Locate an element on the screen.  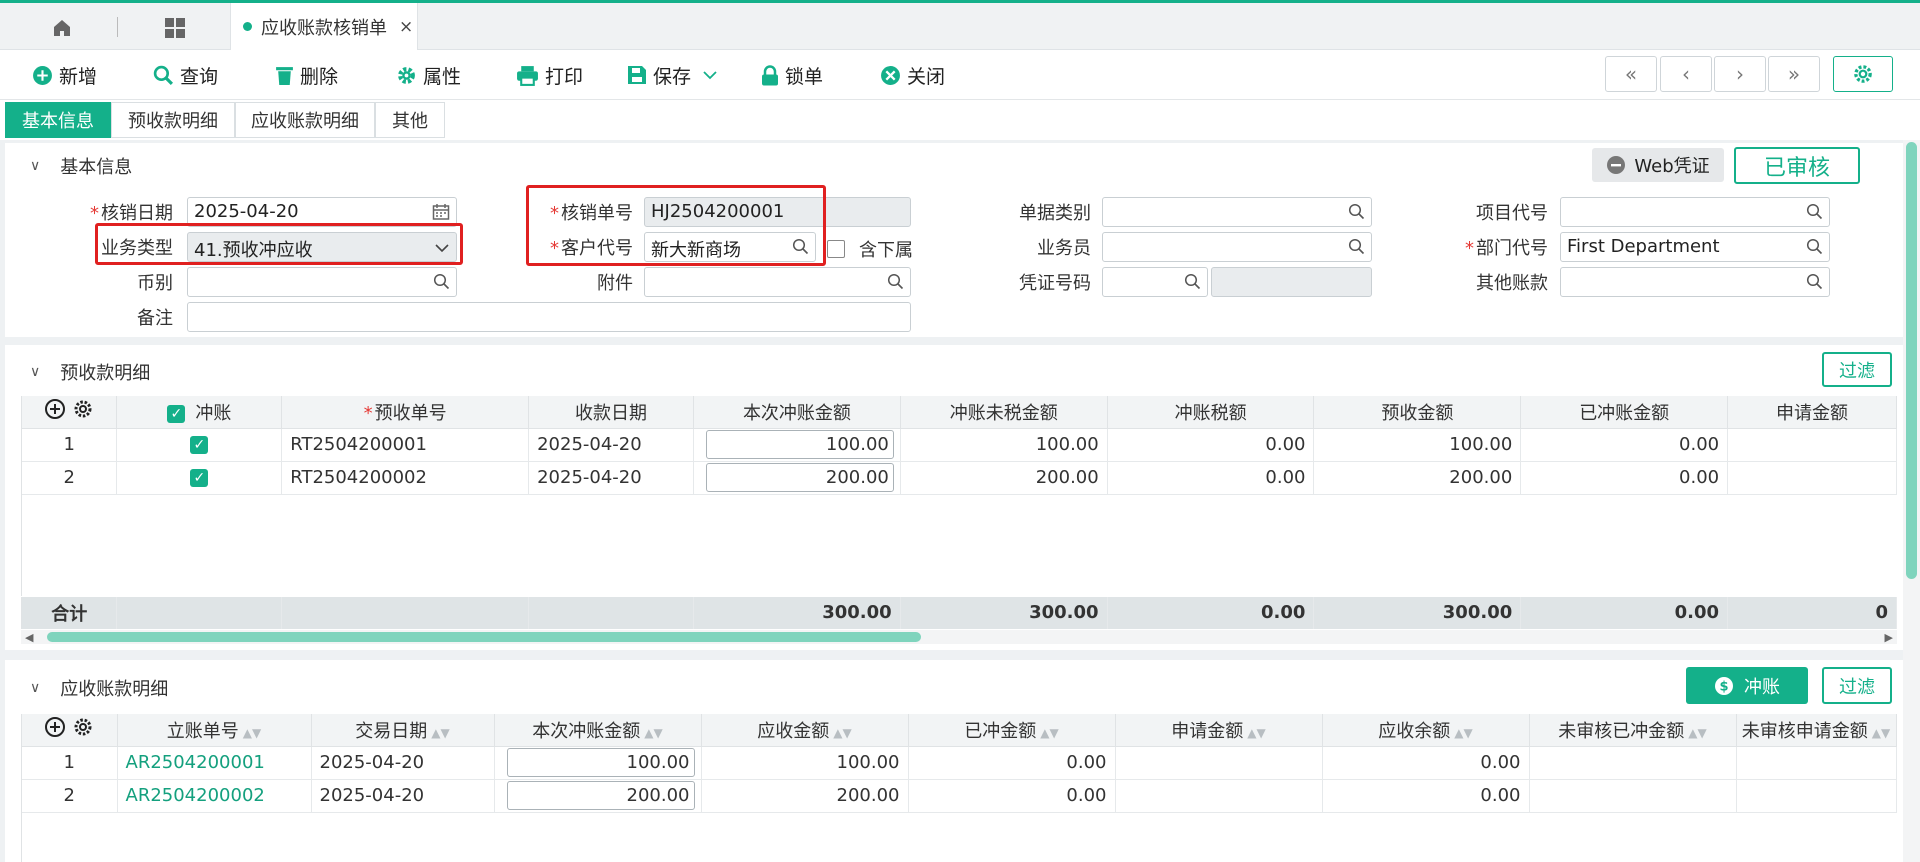
delete-button: 删除 is located at coordinates (306, 75).